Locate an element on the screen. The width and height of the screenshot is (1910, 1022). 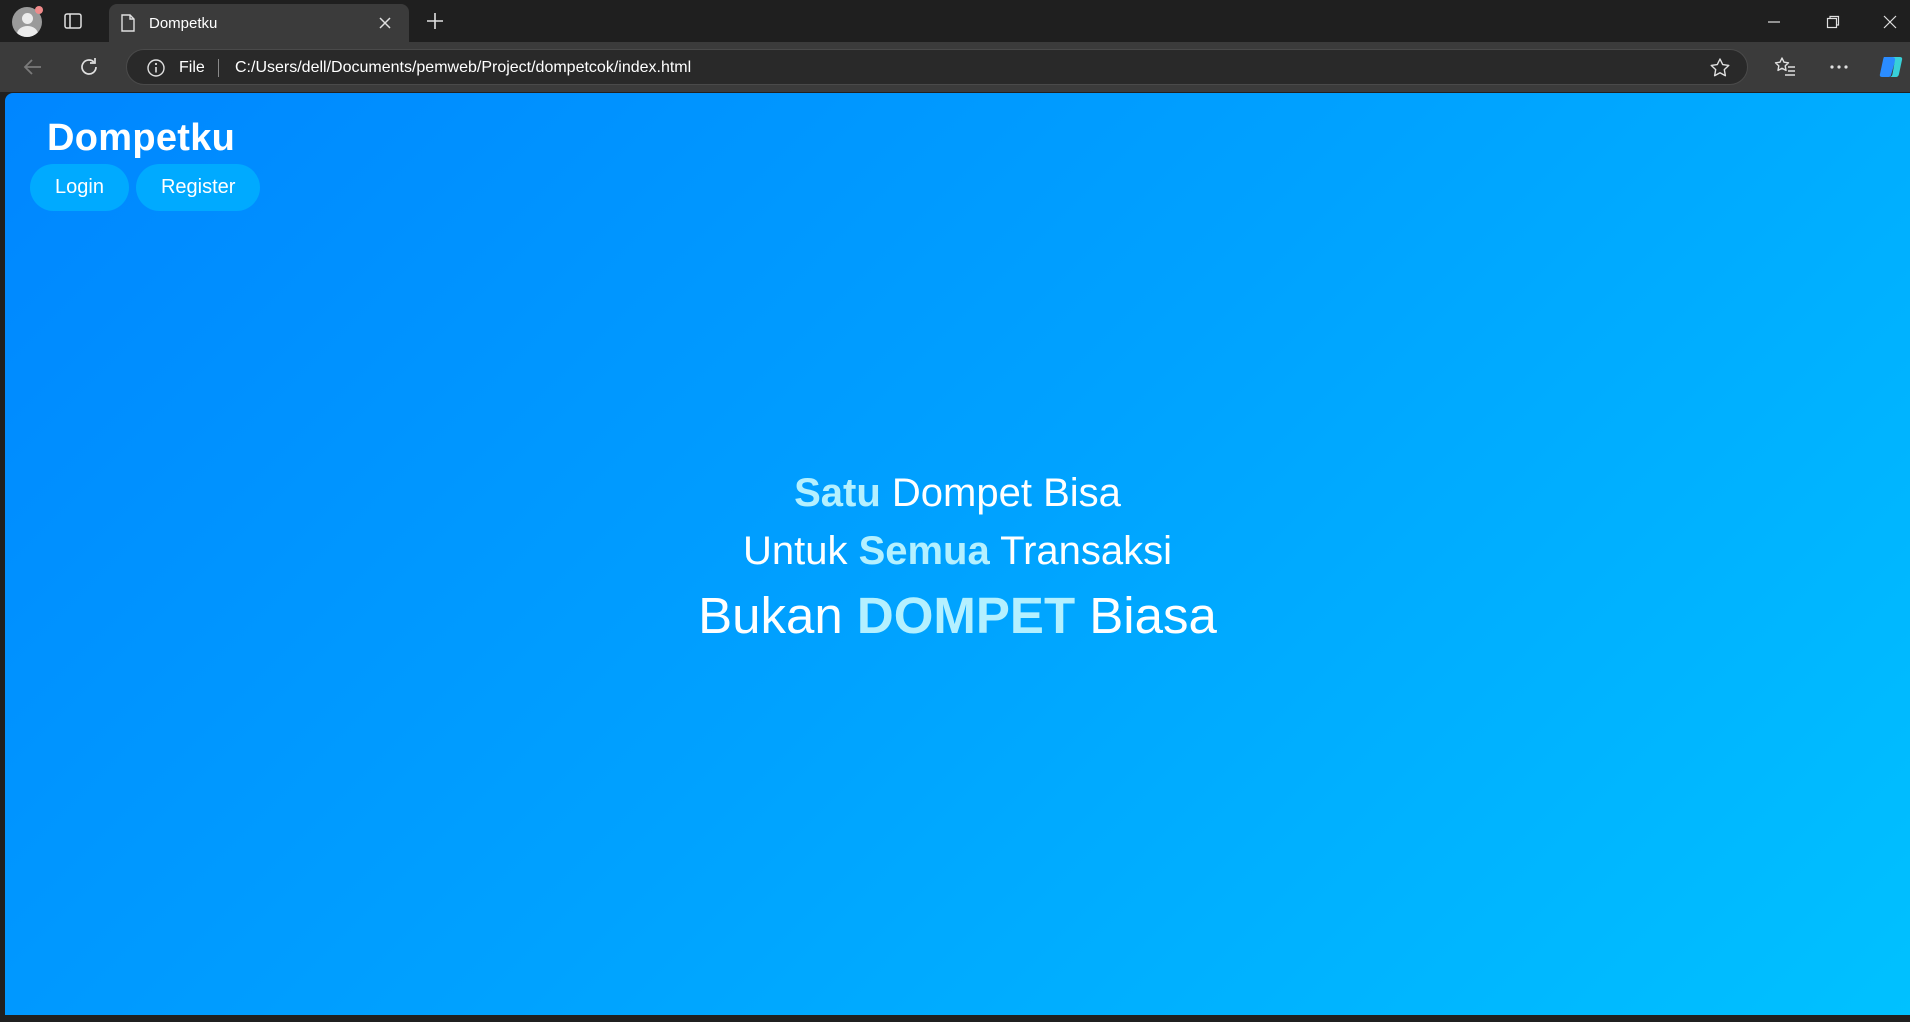
hero-line-3-after: Biasa is located at coordinates (1146, 615).